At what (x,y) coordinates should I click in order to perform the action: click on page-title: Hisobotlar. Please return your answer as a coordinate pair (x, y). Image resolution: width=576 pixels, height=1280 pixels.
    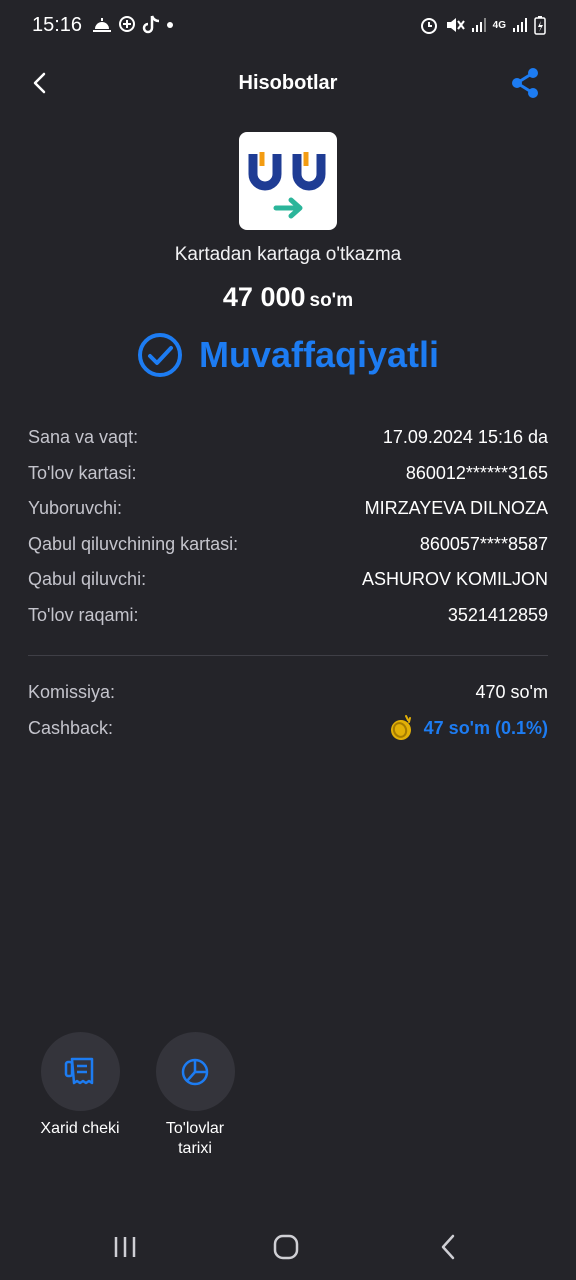
    Looking at the image, I should click on (288, 82).